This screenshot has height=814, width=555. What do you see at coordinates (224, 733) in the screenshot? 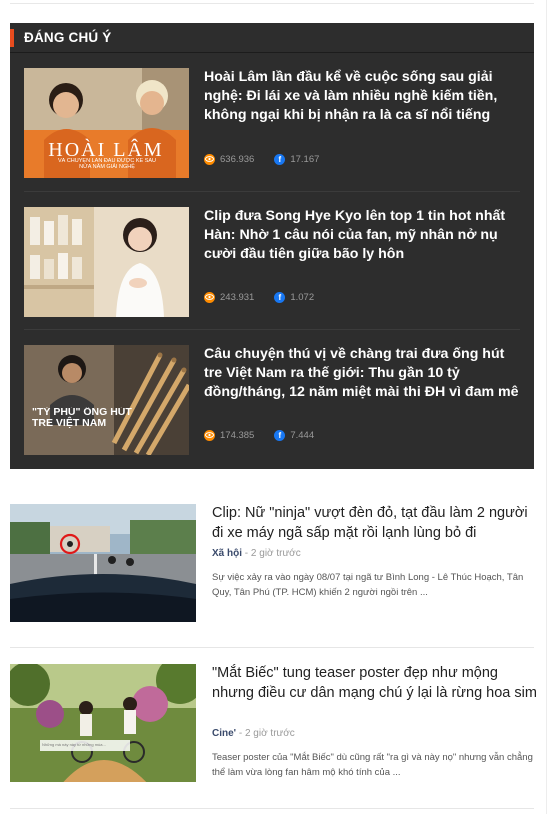
I see `category-link: Cine'` at bounding box center [224, 733].